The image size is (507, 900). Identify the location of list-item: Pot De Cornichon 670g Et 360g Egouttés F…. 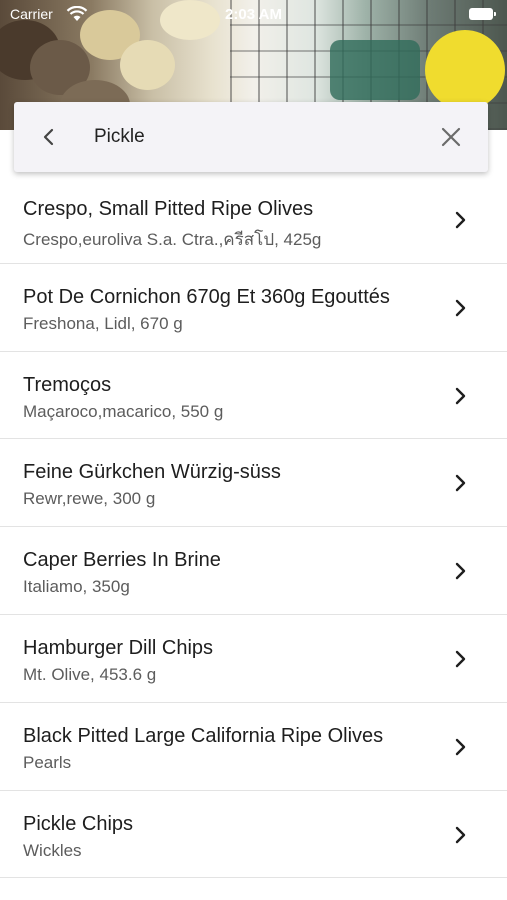
(253, 308).